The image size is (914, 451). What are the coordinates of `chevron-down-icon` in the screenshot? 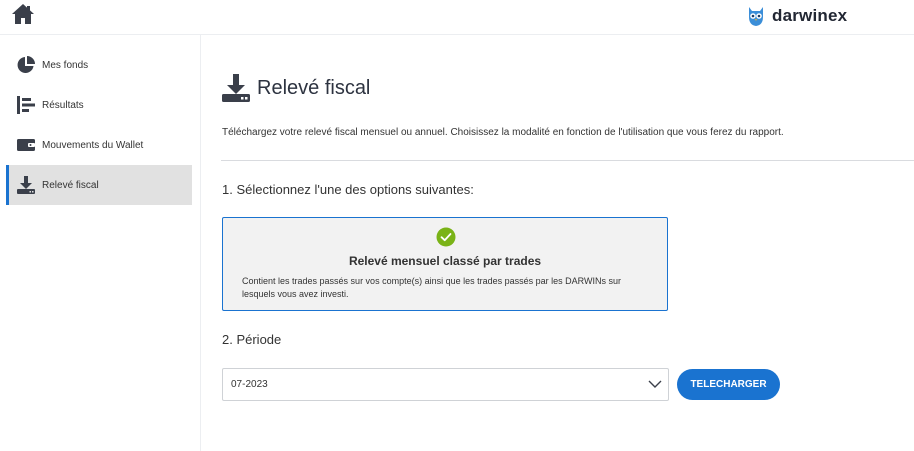 It's located at (655, 384).